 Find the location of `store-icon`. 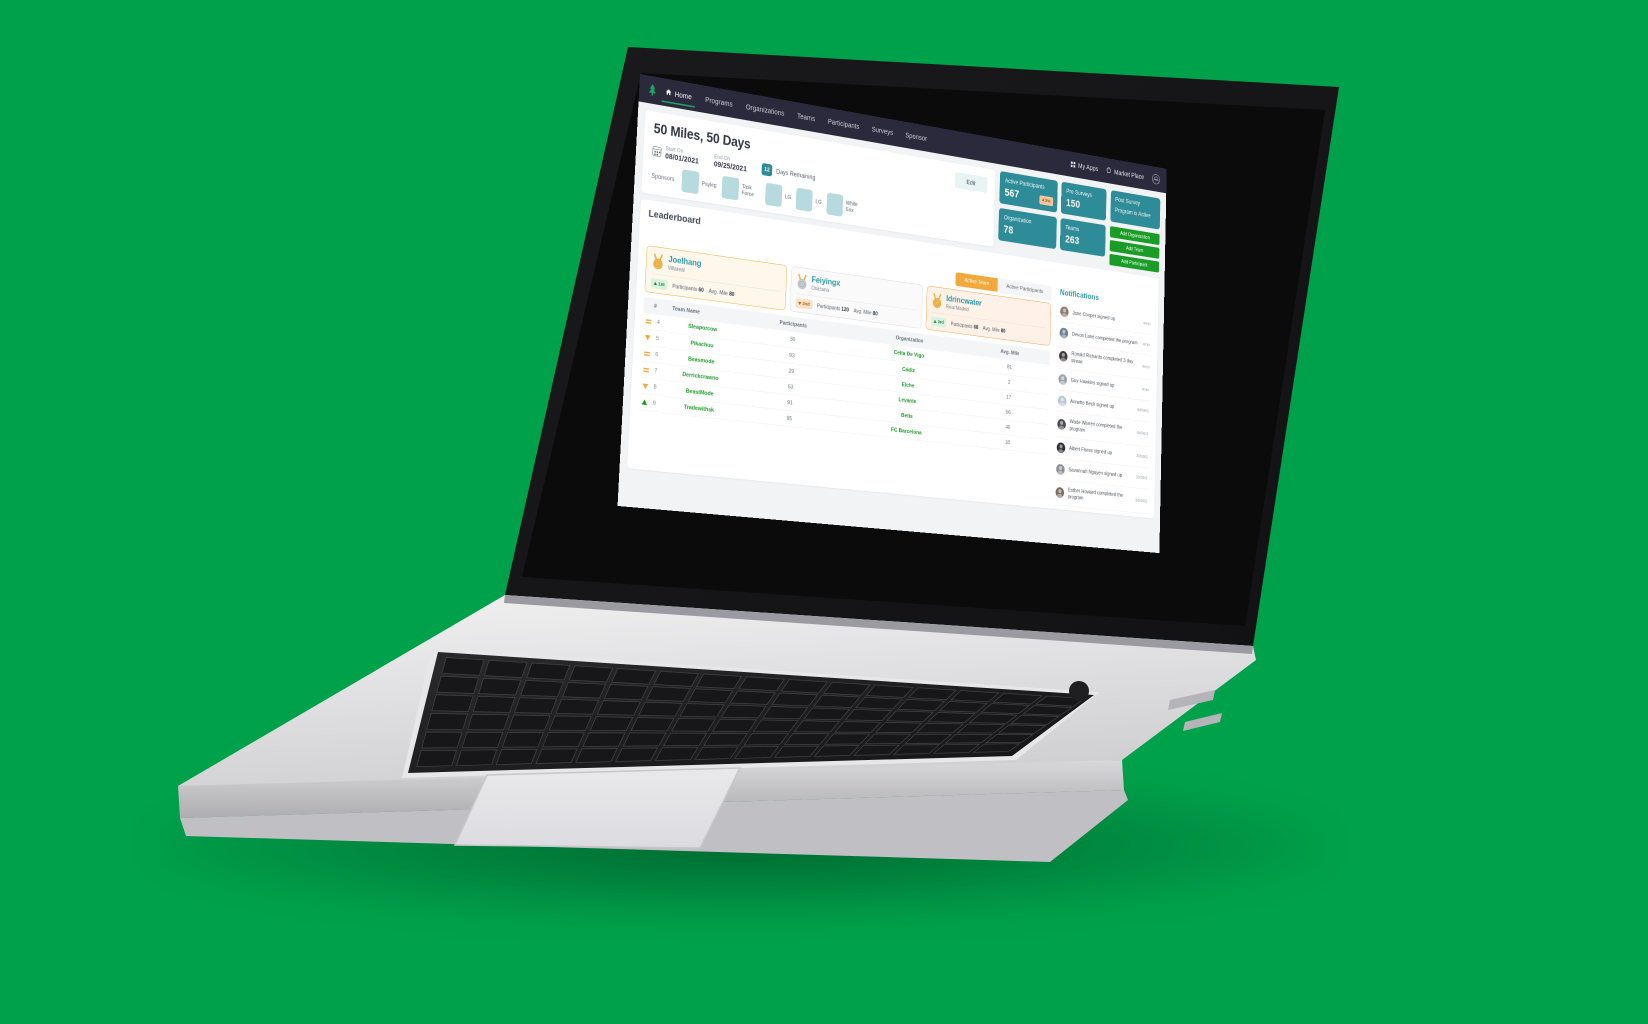

store-icon is located at coordinates (1108, 171).